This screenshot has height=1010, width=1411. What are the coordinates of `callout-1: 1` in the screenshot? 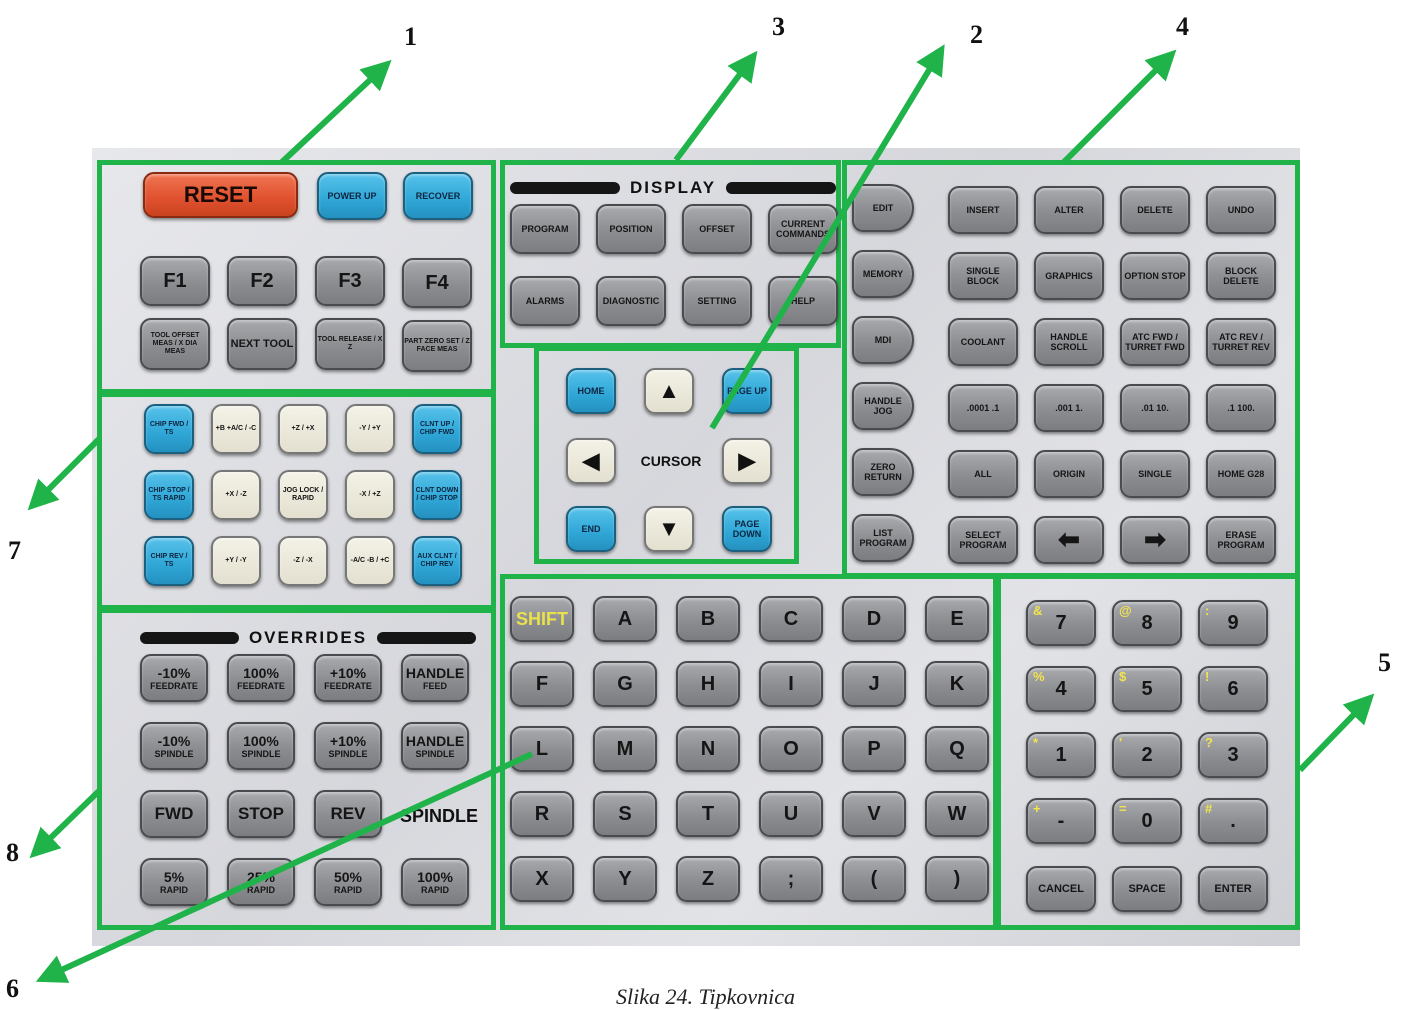 It's located at (410, 36).